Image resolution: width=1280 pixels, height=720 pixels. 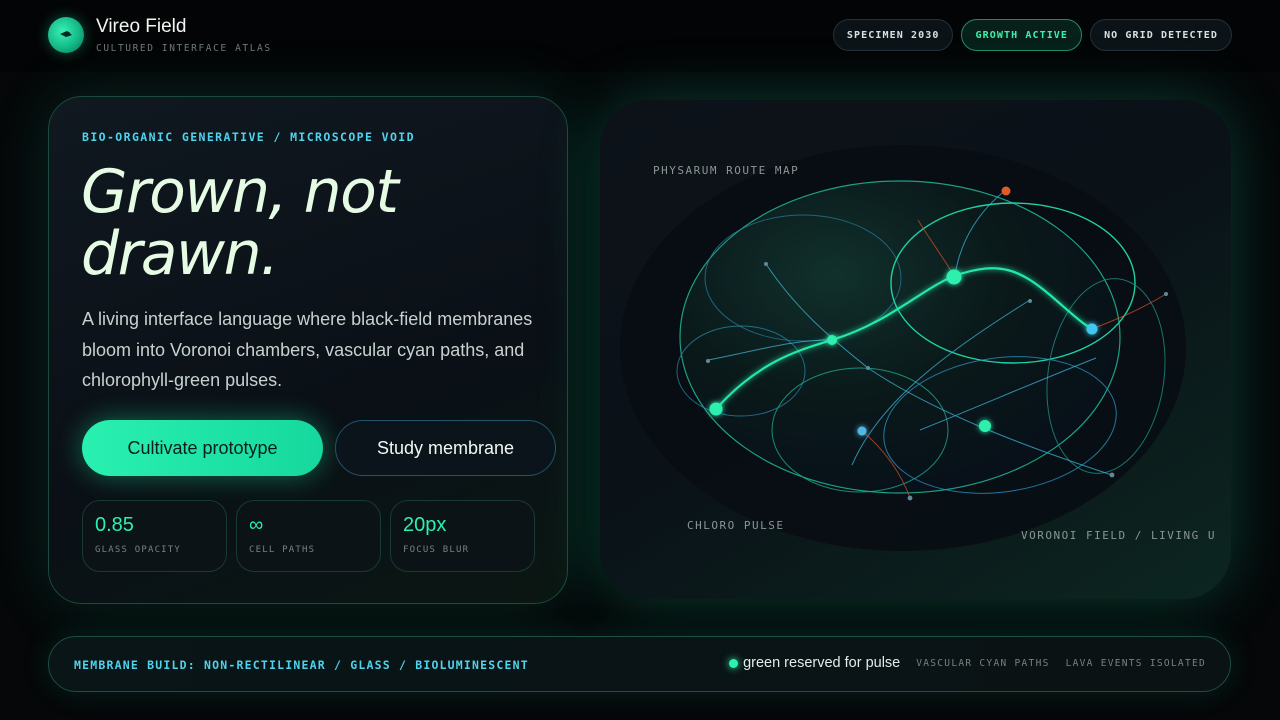 What do you see at coordinates (180, 254) in the screenshot?
I see `headline-line-2: drawn.` at bounding box center [180, 254].